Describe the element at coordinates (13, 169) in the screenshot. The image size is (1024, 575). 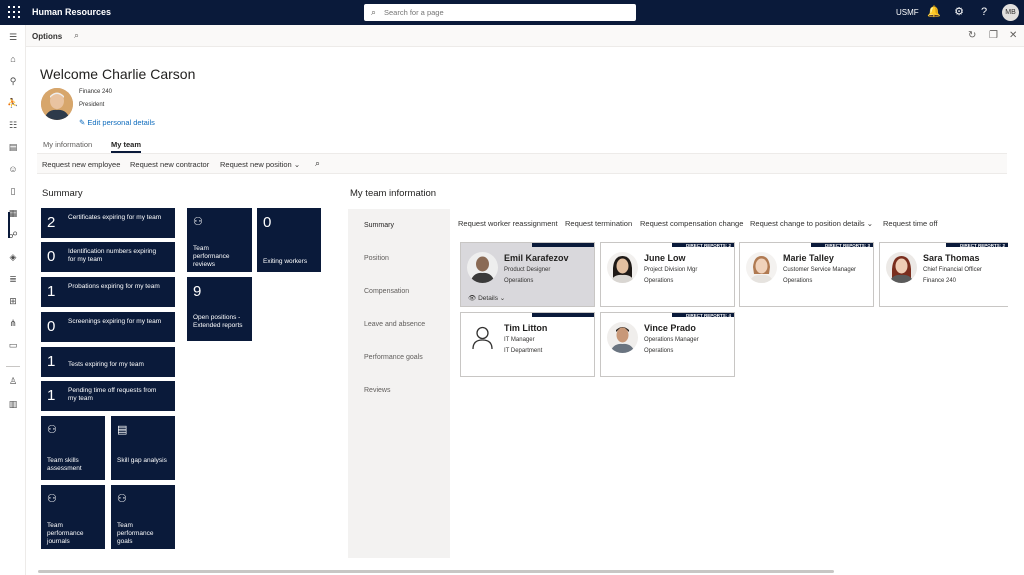
I see `user-settings-icon: ☺` at that location.